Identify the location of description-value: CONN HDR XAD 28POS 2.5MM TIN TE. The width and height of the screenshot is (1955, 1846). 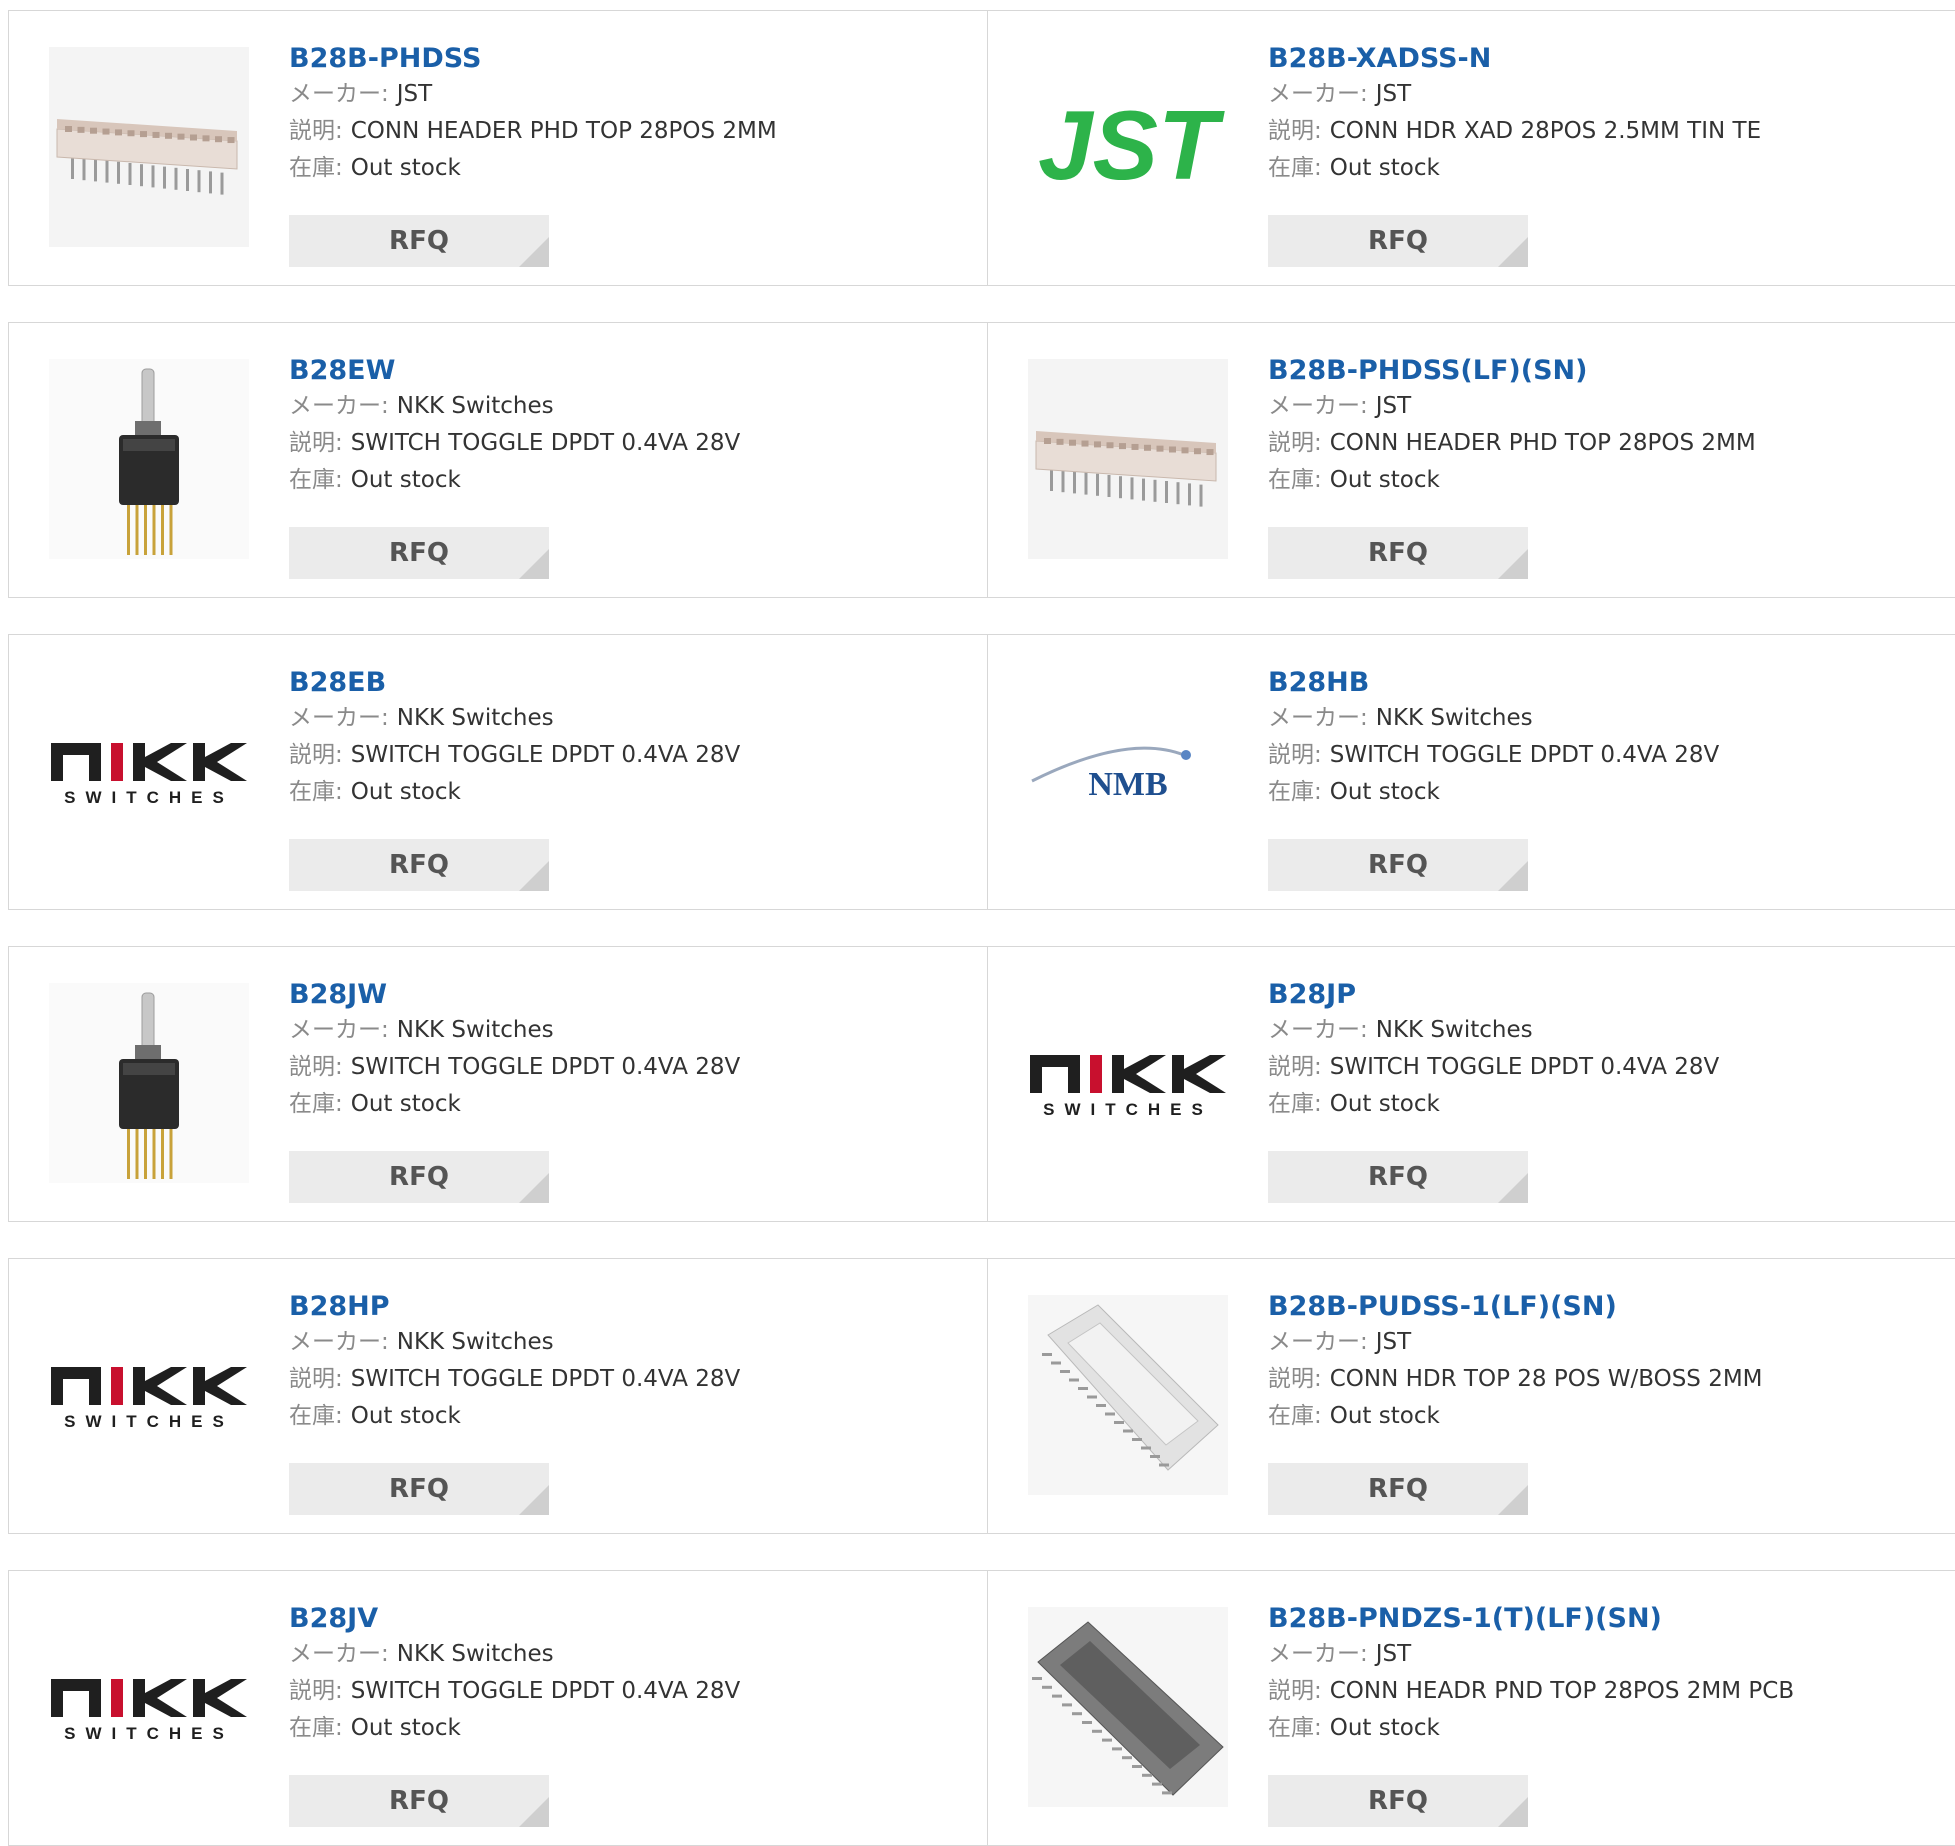
(1545, 131).